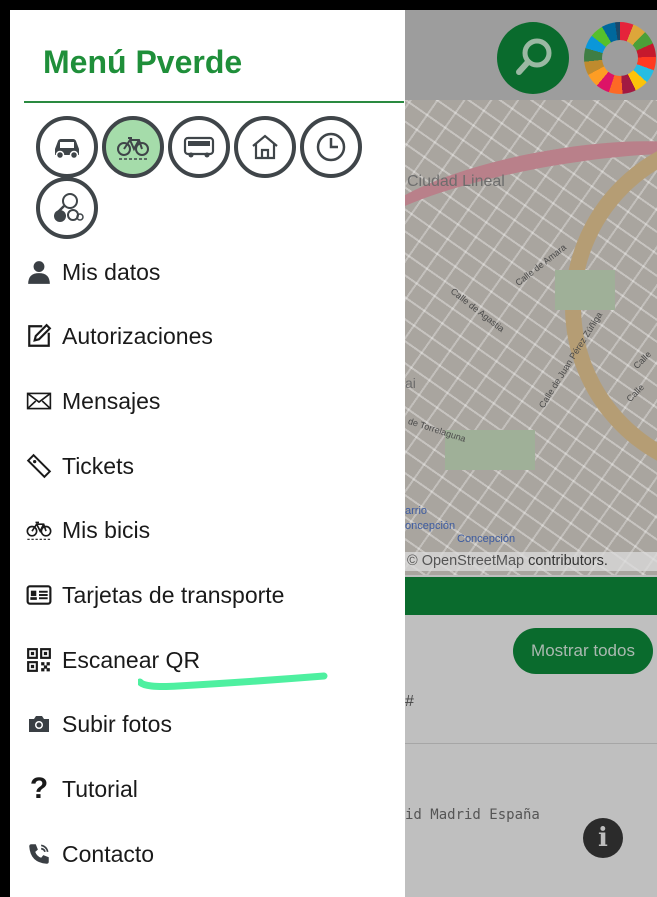 The height and width of the screenshot is (897, 657). I want to click on sports-filter-icon, so click(67, 208).